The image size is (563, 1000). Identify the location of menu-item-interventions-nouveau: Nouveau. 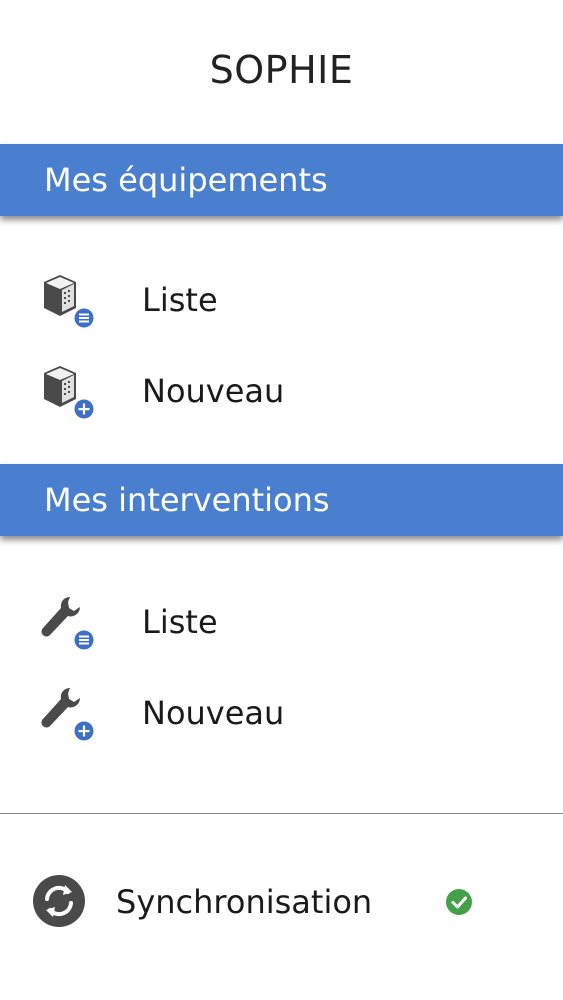
(281, 713).